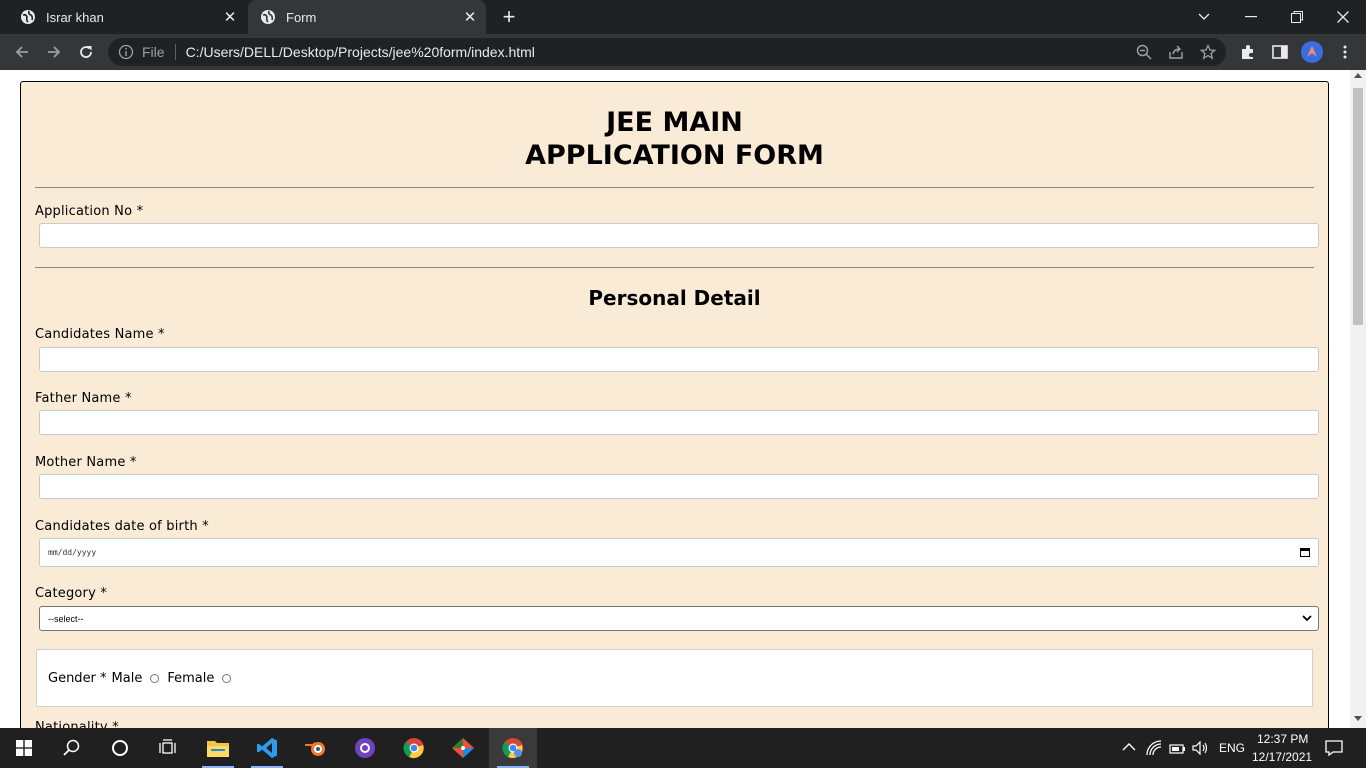  Describe the element at coordinates (1312, 52) in the screenshot. I see `profile-avatar` at that location.